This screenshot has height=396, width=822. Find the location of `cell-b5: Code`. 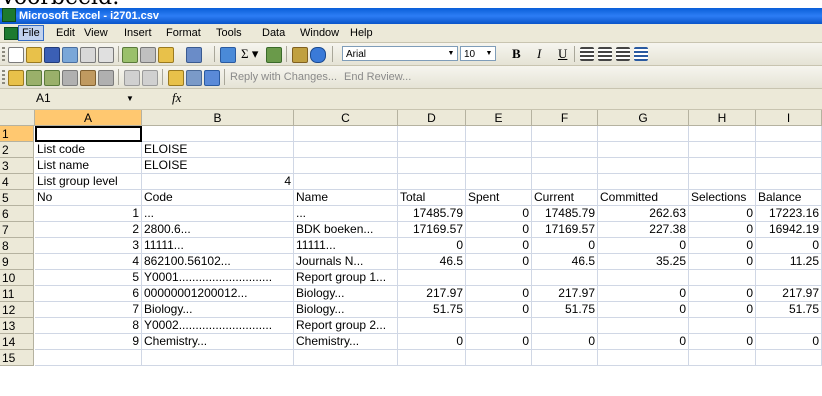

cell-b5: Code is located at coordinates (218, 198).